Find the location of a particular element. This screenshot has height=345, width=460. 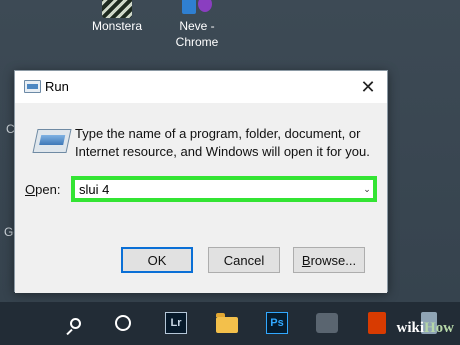

cortana-icon is located at coordinates (123, 323).